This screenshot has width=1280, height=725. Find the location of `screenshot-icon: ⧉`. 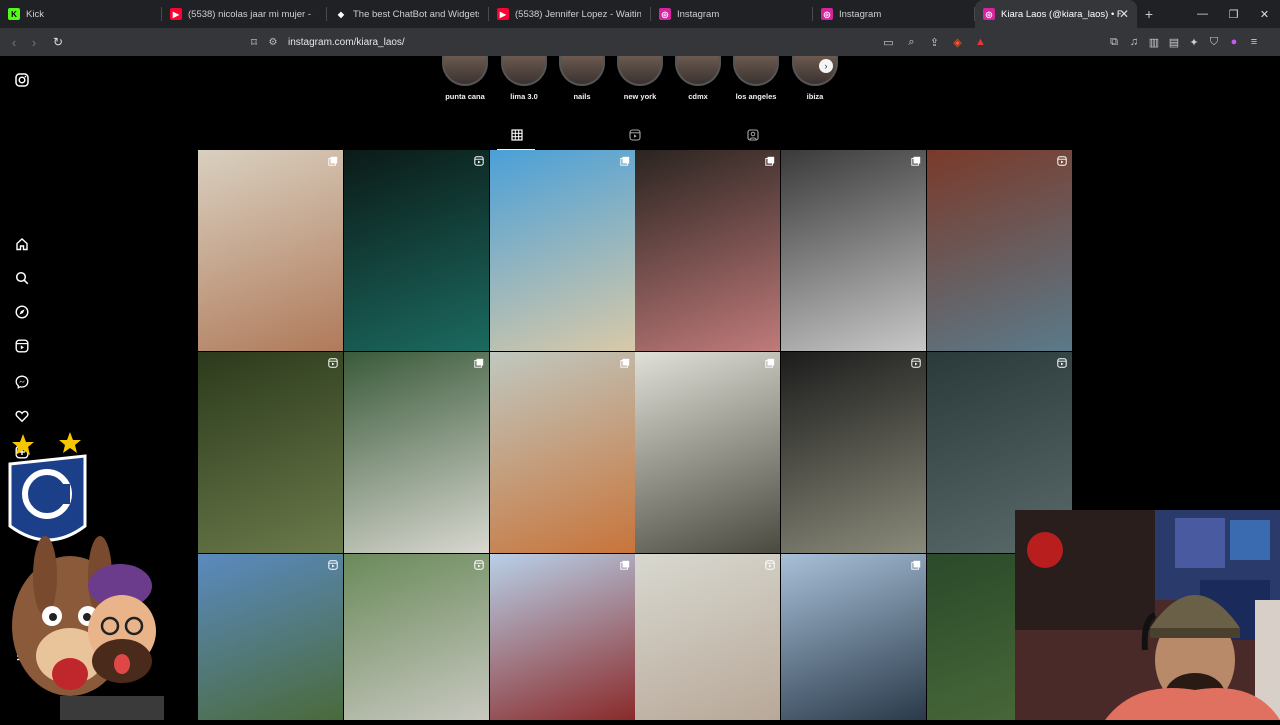

screenshot-icon: ⧉ is located at coordinates (1114, 42).